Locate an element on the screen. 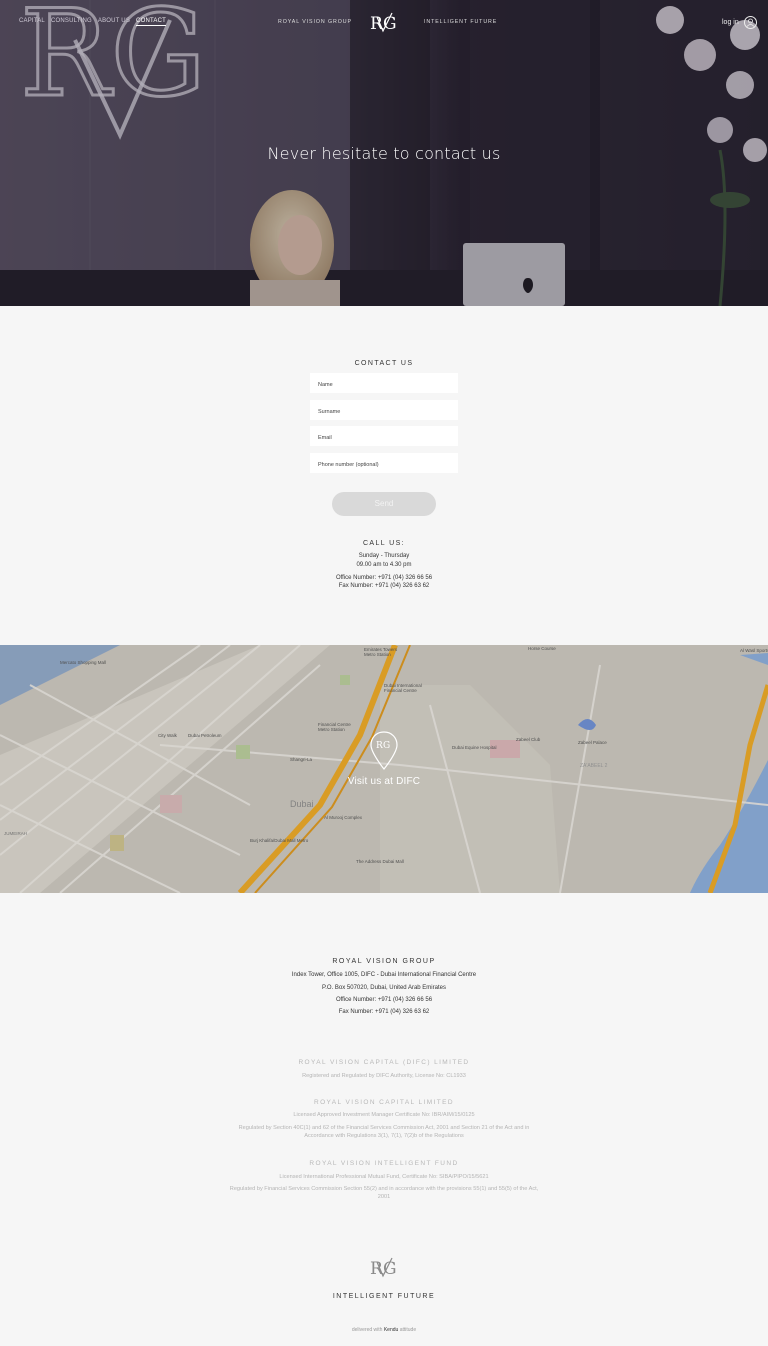 The image size is (768, 1346). footer-tagline: INTELLIGENT FUTURE is located at coordinates (384, 1296).